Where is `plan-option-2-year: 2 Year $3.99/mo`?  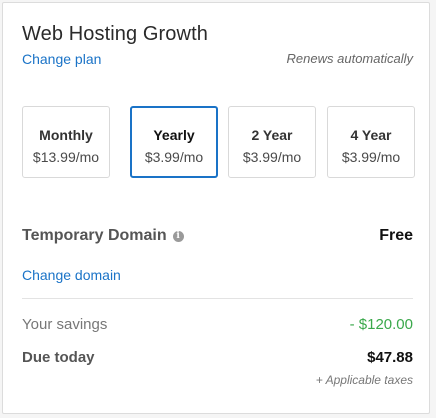 plan-option-2-year: 2 Year $3.99/mo is located at coordinates (272, 142).